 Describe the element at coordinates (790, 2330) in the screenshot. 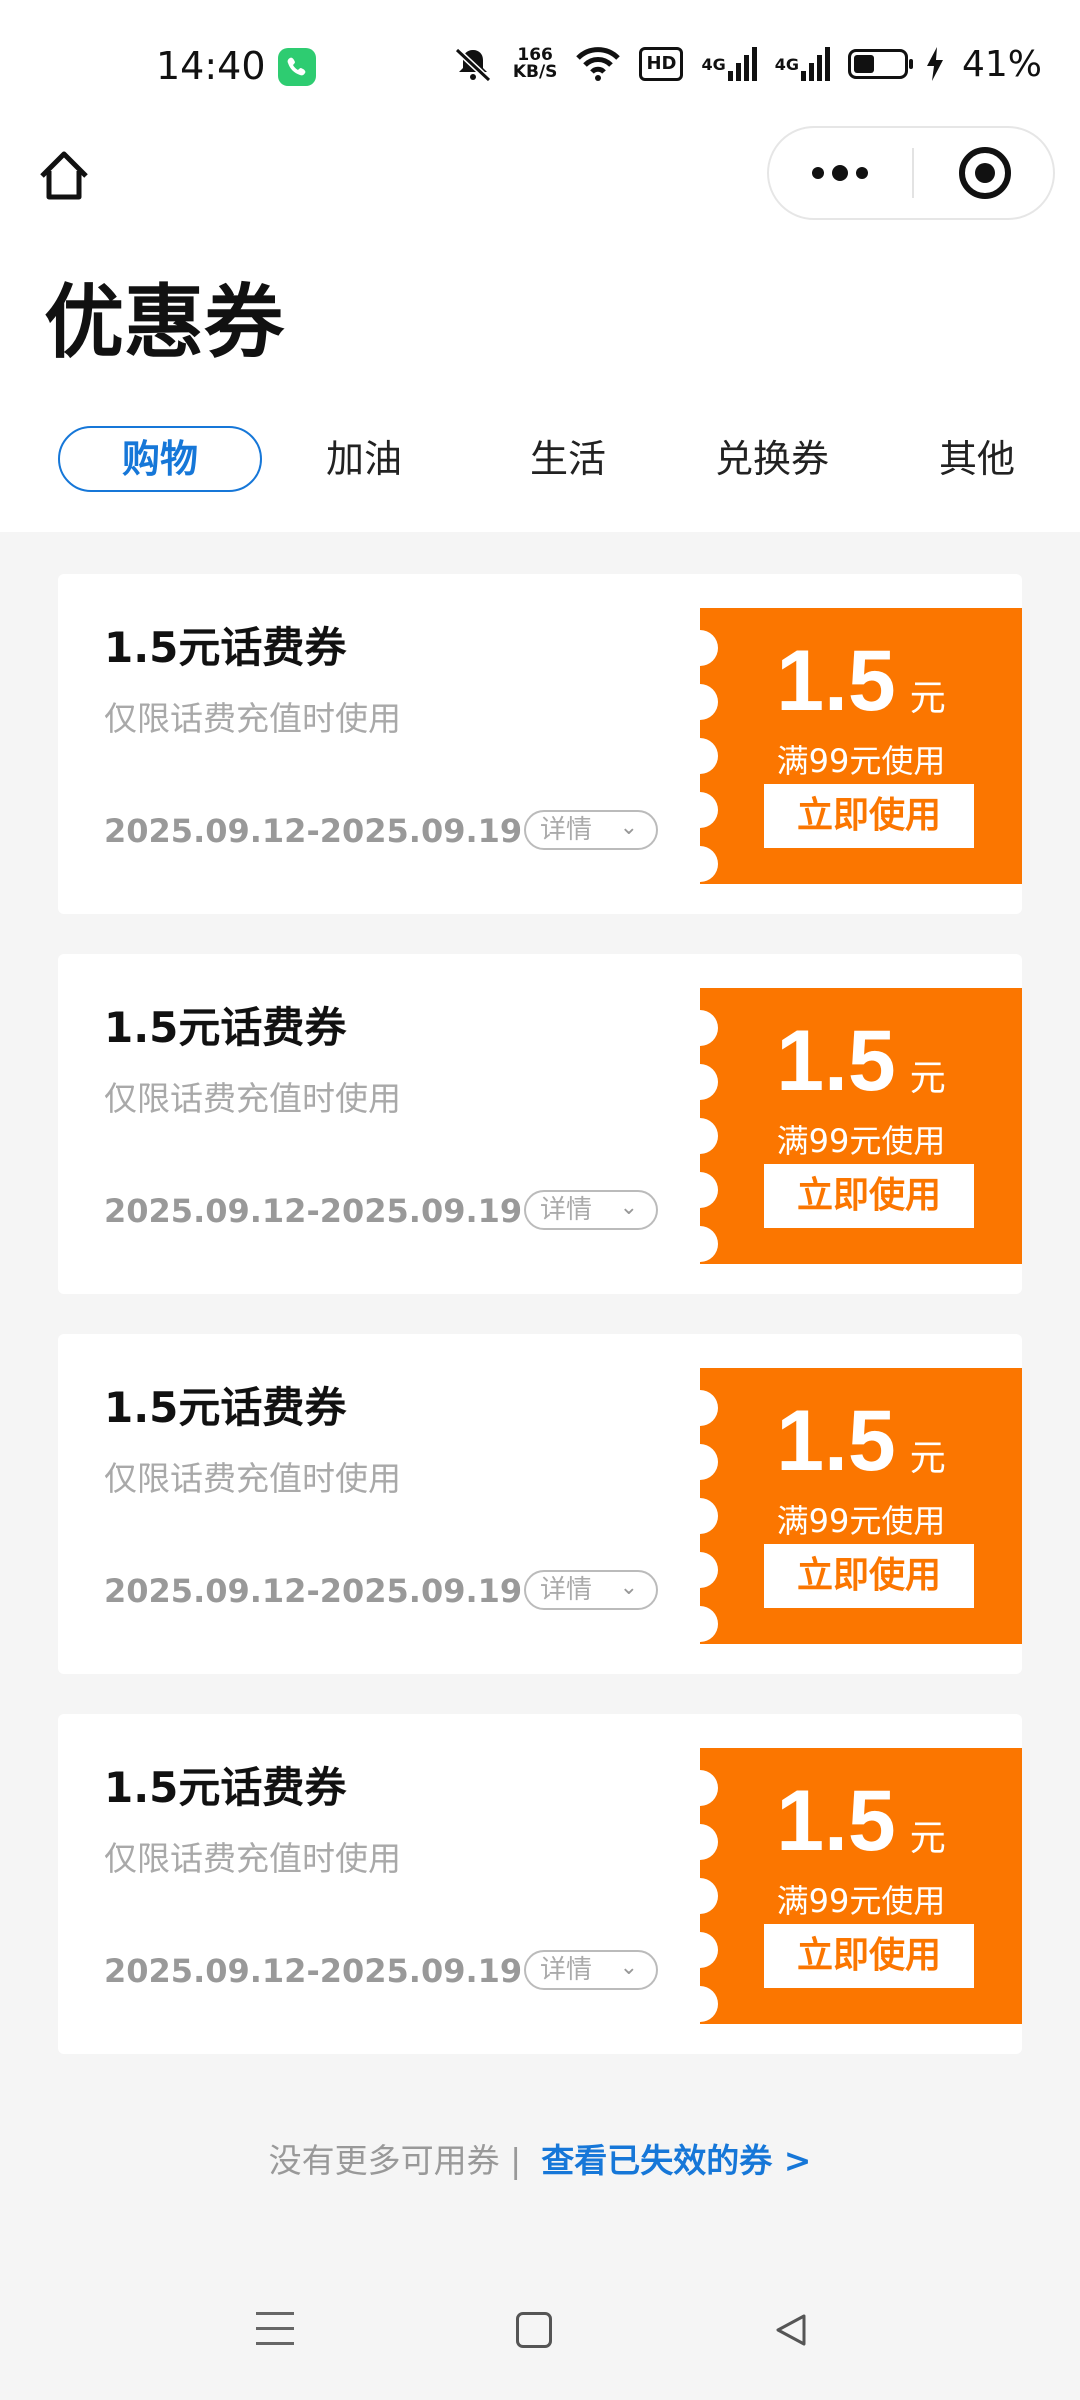

I see `back-triangle-icon` at that location.